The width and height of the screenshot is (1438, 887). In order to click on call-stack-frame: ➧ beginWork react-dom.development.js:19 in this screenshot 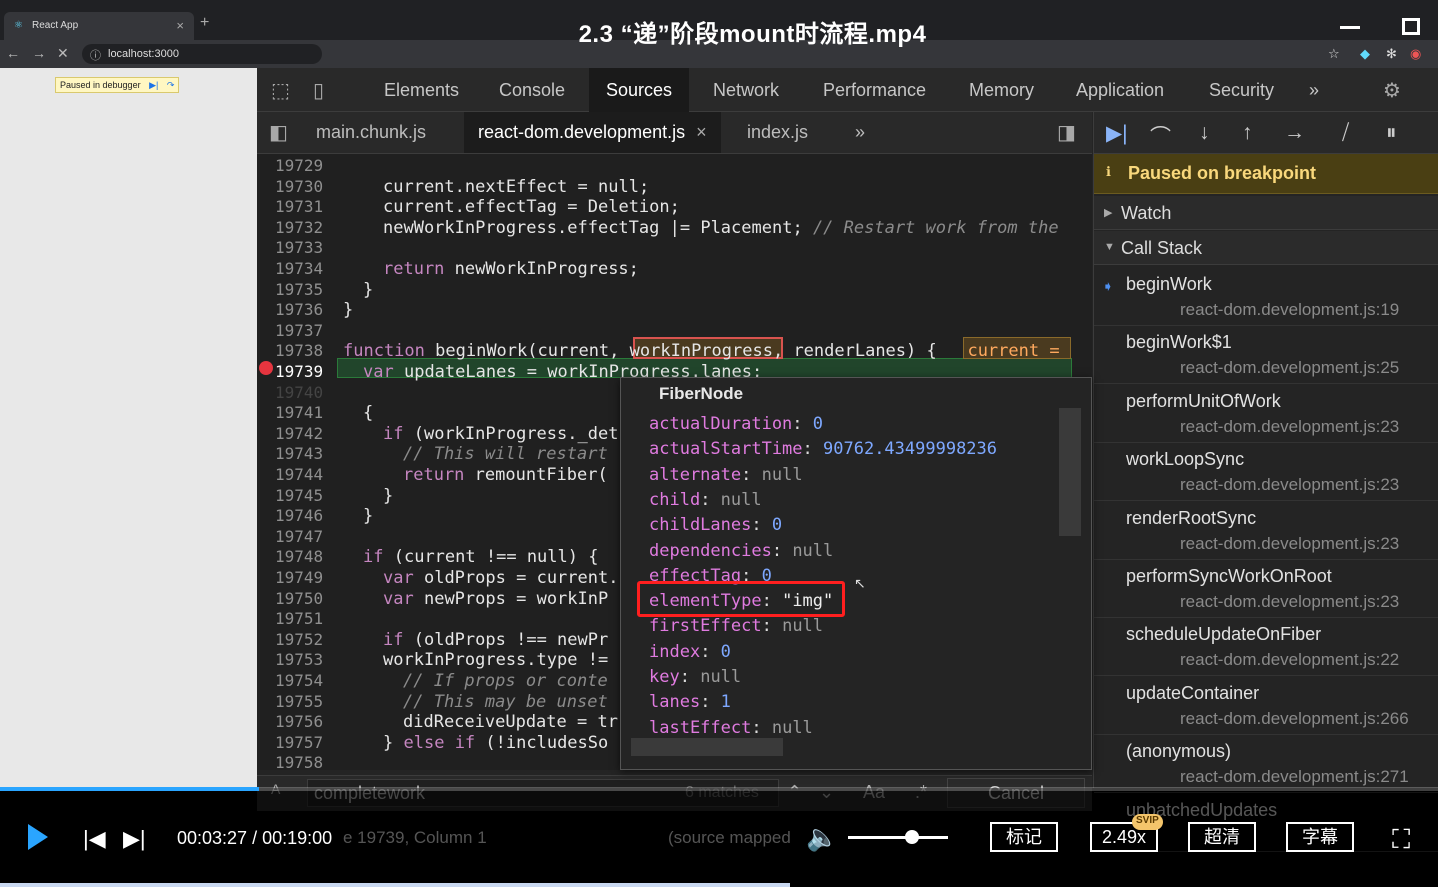, I will do `click(1266, 297)`.